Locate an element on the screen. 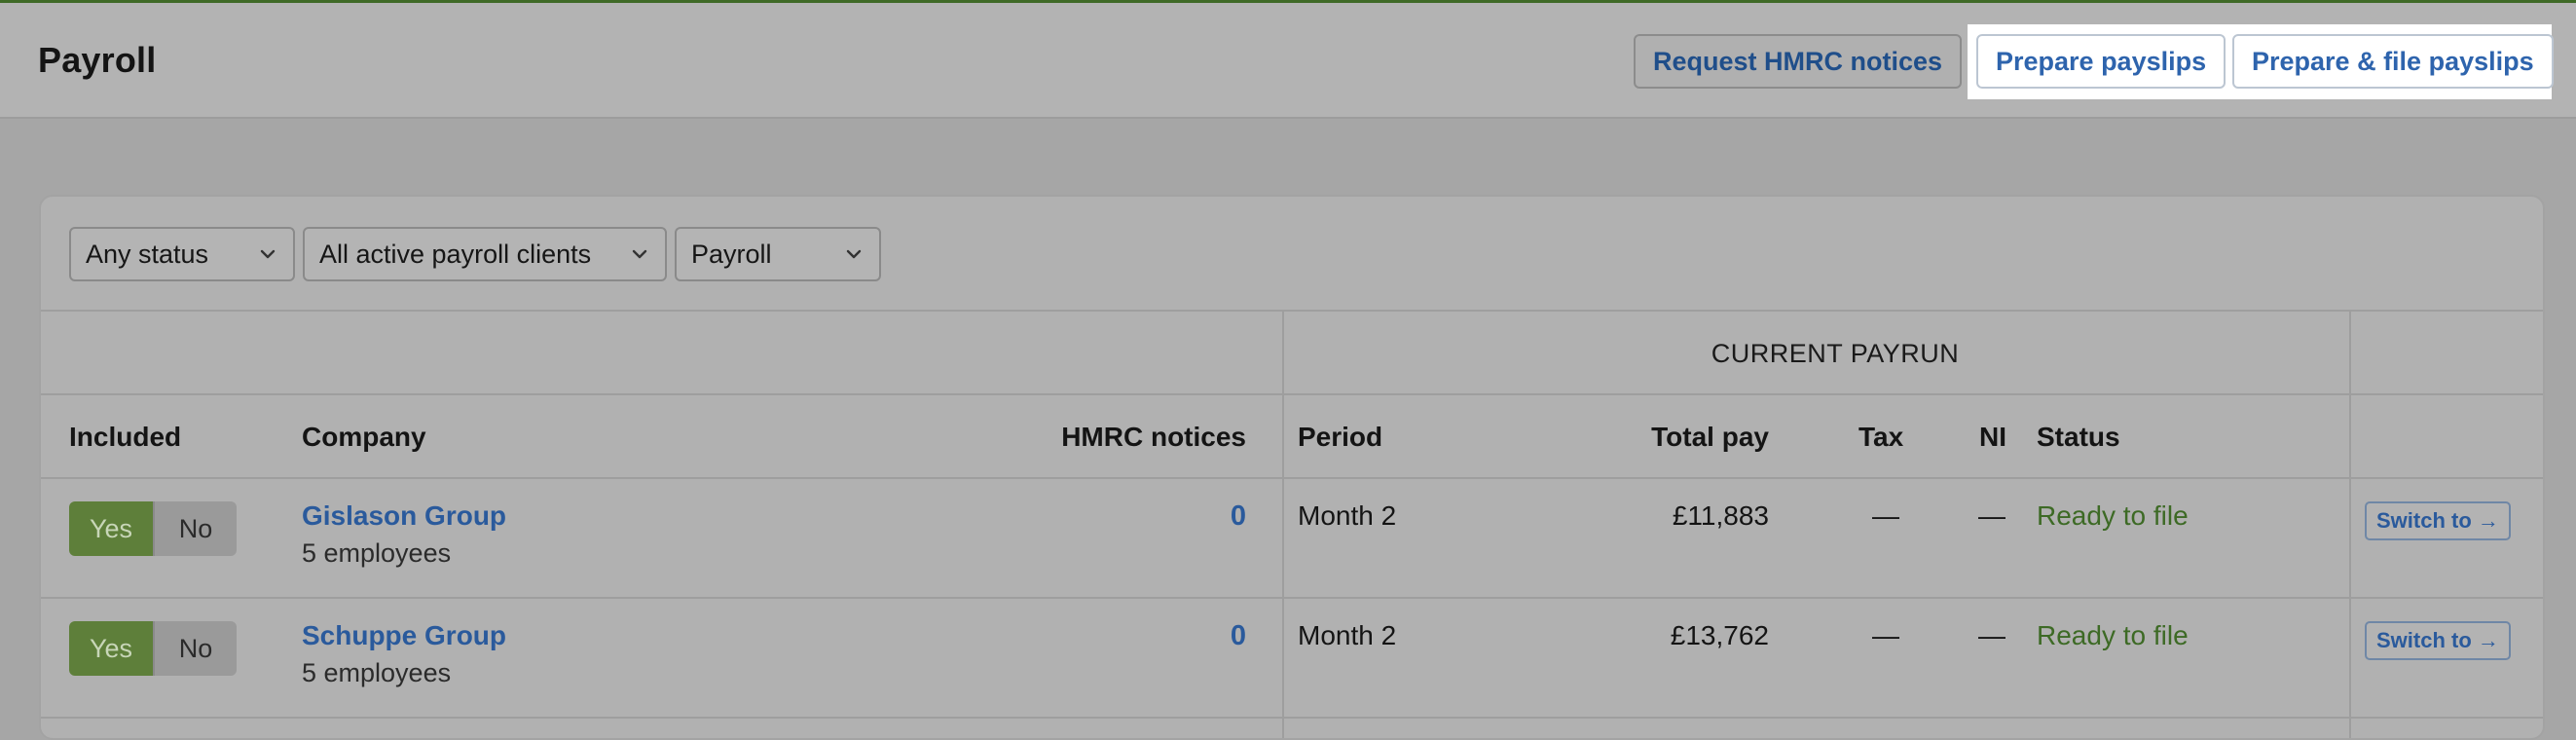 The width and height of the screenshot is (2576, 740). total-pay-value: £13,762 is located at coordinates (1719, 635).